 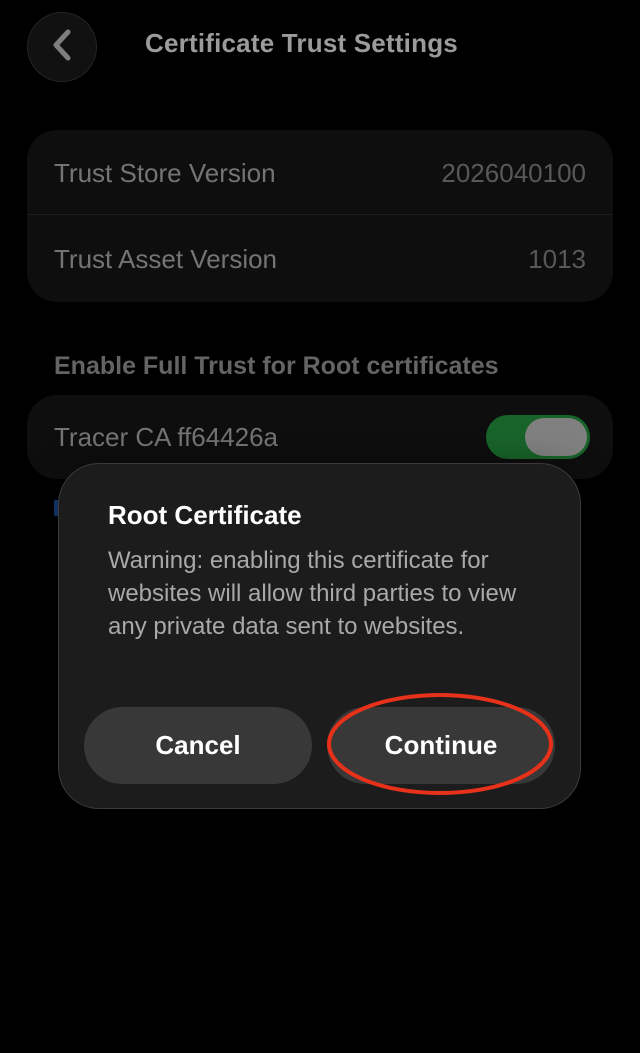 I want to click on continue-button: Continue, so click(x=441, y=745).